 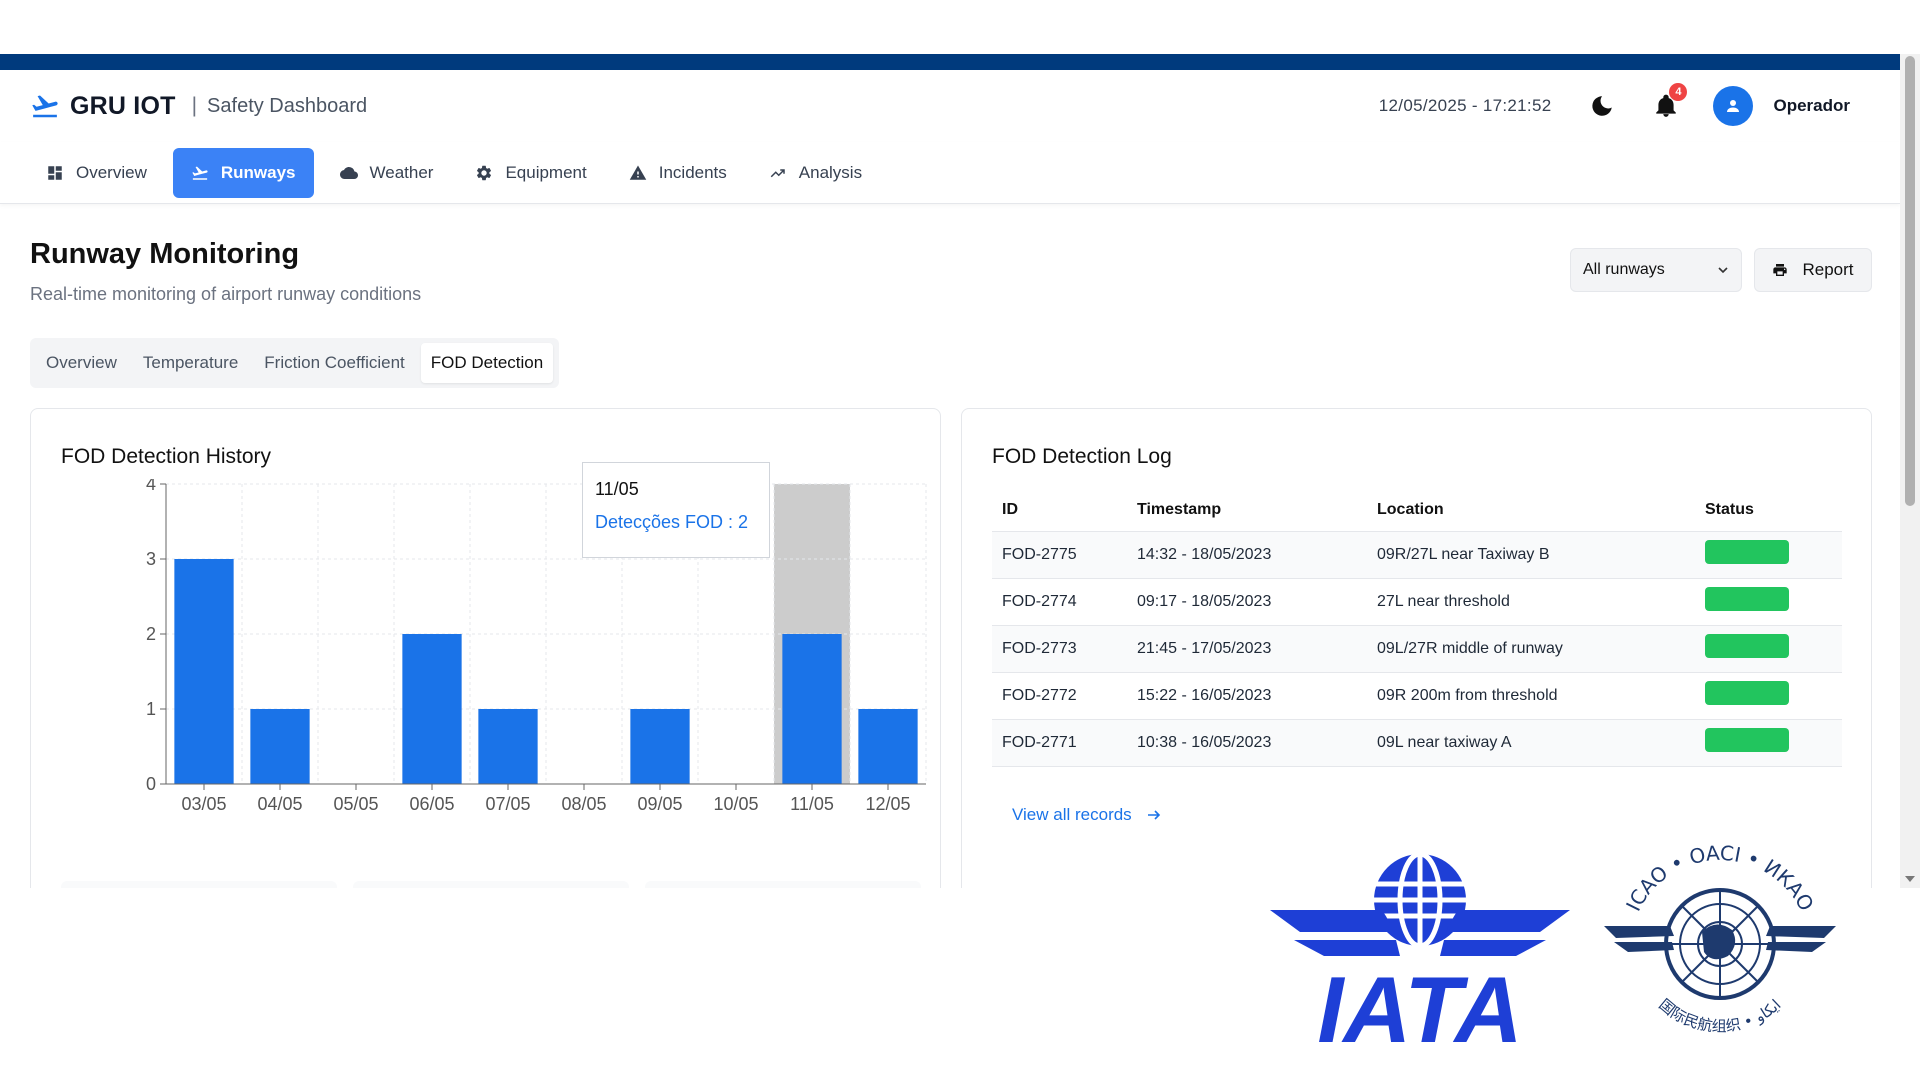 I want to click on nav-equipment: Equipment, so click(x=530, y=173).